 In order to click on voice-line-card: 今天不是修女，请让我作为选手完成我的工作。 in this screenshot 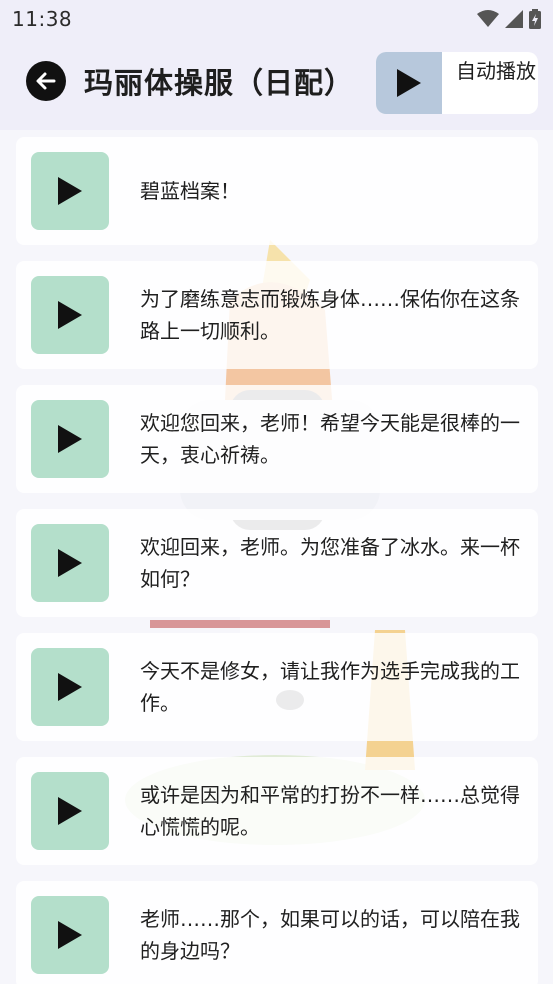, I will do `click(277, 687)`.